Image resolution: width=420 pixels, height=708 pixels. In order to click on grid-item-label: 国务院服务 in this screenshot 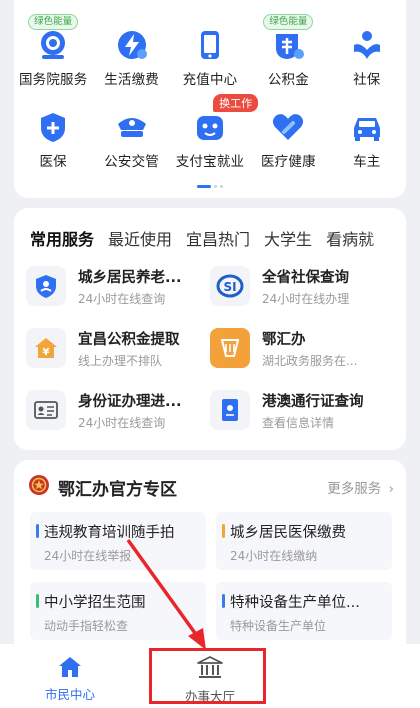, I will do `click(53, 80)`.